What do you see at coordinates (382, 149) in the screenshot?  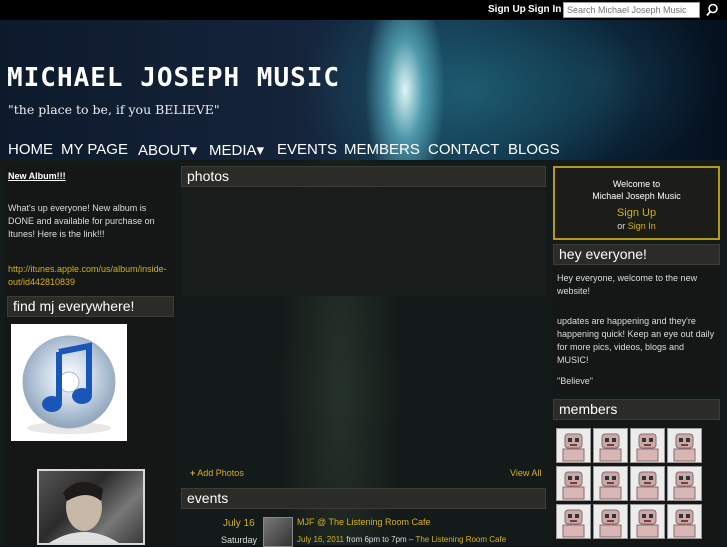 I see `nav-members: MEMBERS` at bounding box center [382, 149].